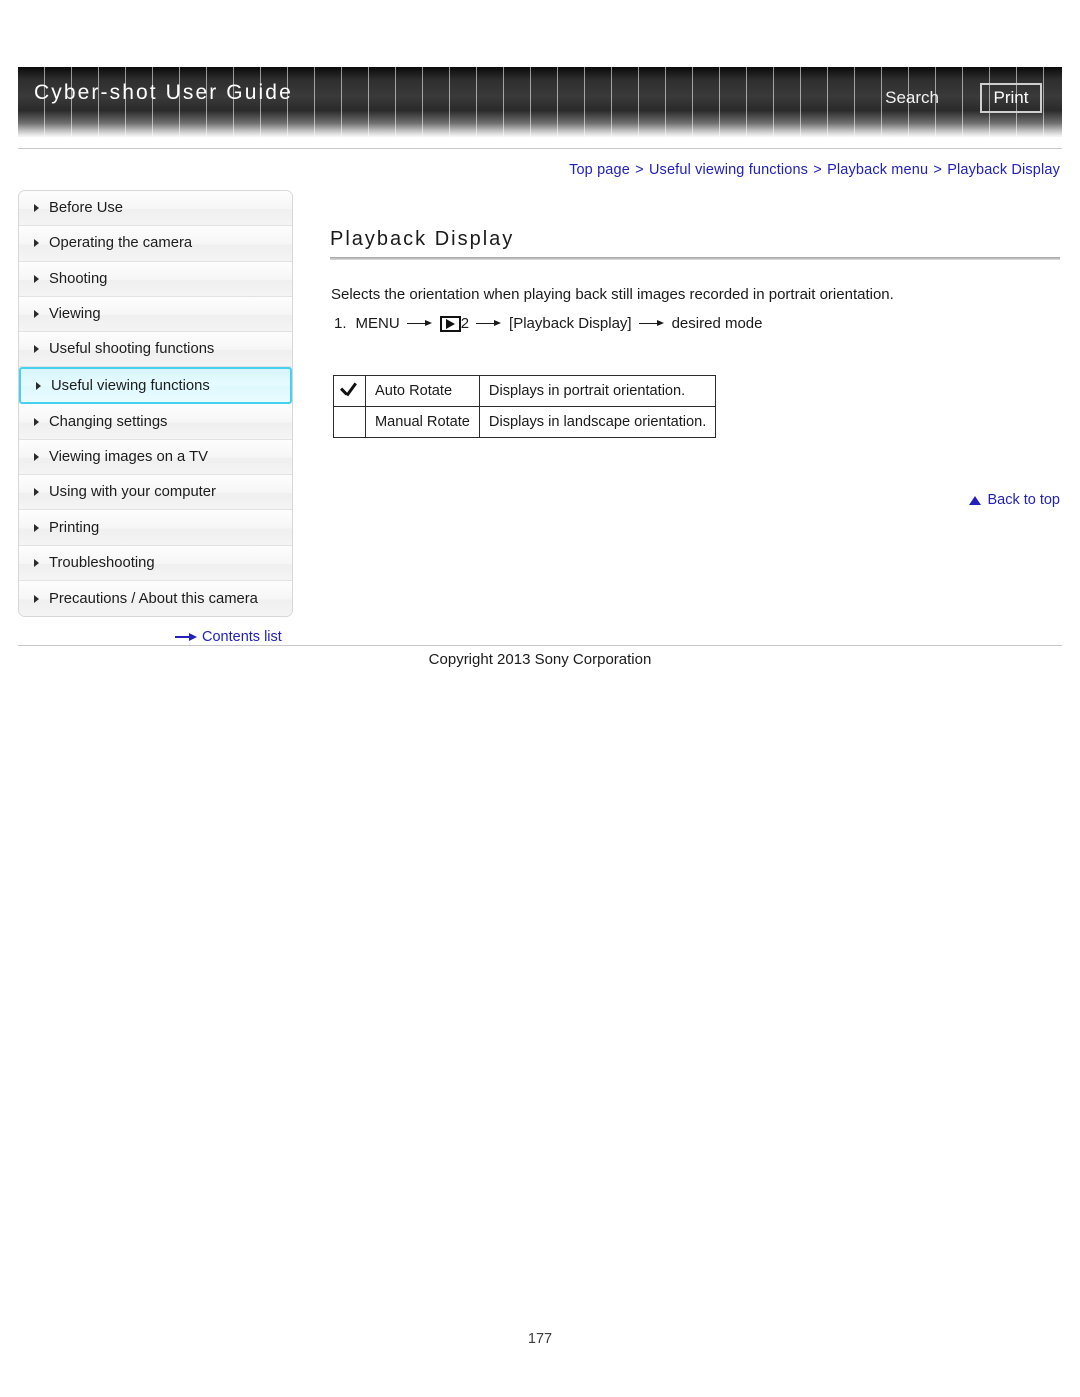 This screenshot has width=1080, height=1397. What do you see at coordinates (599, 170) in the screenshot?
I see `breadcrumb-item-top-page: Top page` at bounding box center [599, 170].